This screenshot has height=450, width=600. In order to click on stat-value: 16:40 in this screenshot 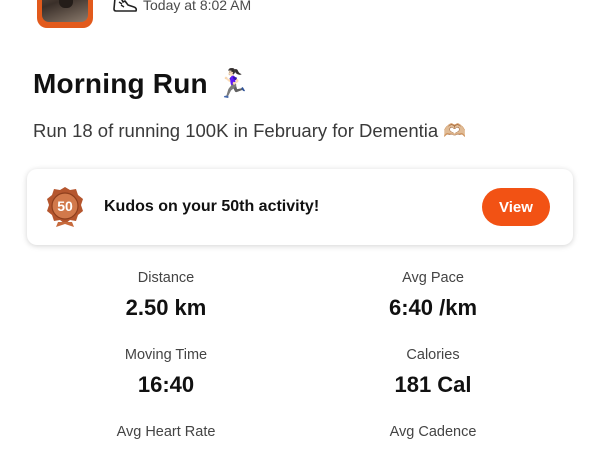, I will do `click(166, 384)`.